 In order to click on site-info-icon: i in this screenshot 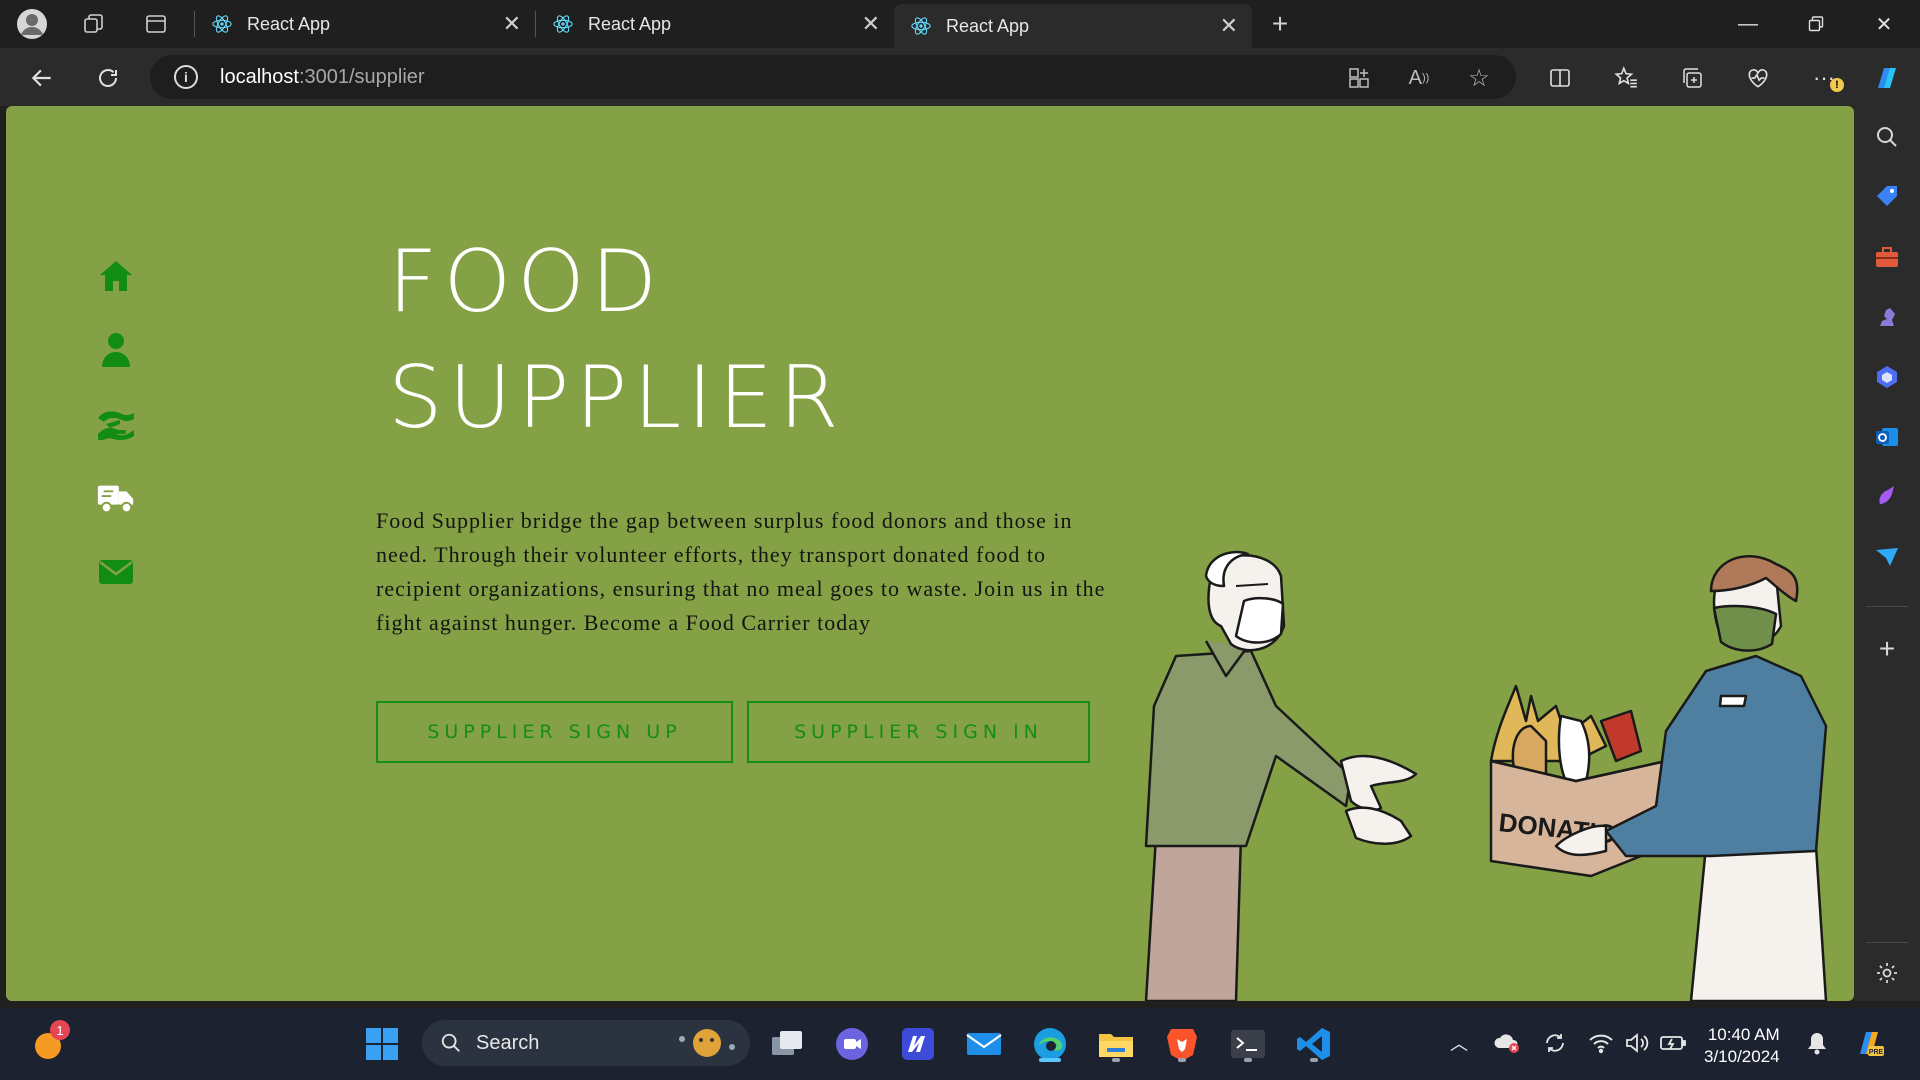, I will do `click(186, 77)`.